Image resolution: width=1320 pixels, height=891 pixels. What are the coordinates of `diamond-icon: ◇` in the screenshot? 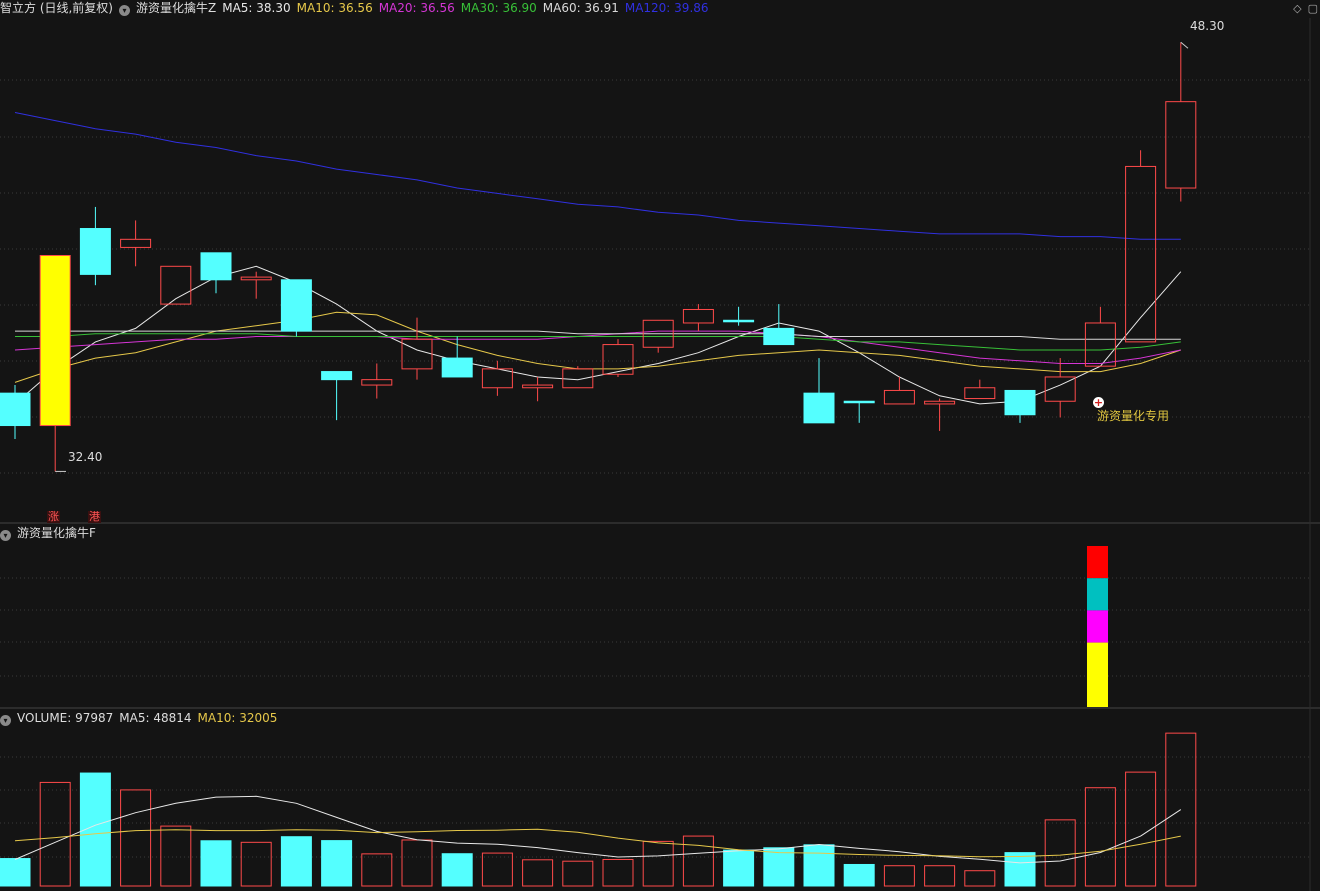 It's located at (1297, 8).